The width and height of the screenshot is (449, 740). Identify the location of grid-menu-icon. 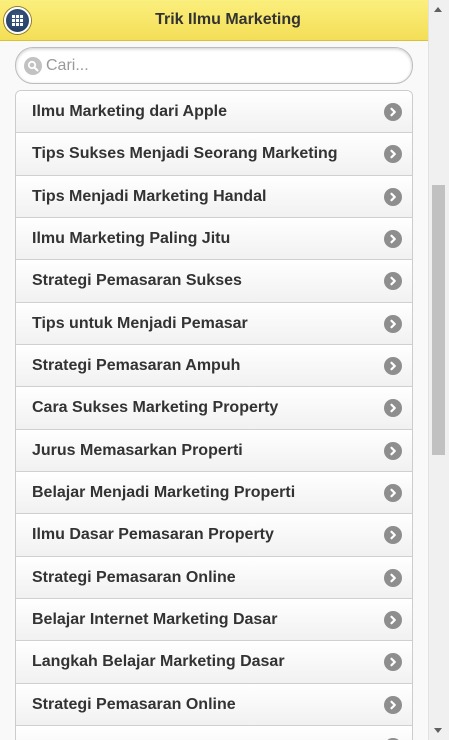
(17, 20).